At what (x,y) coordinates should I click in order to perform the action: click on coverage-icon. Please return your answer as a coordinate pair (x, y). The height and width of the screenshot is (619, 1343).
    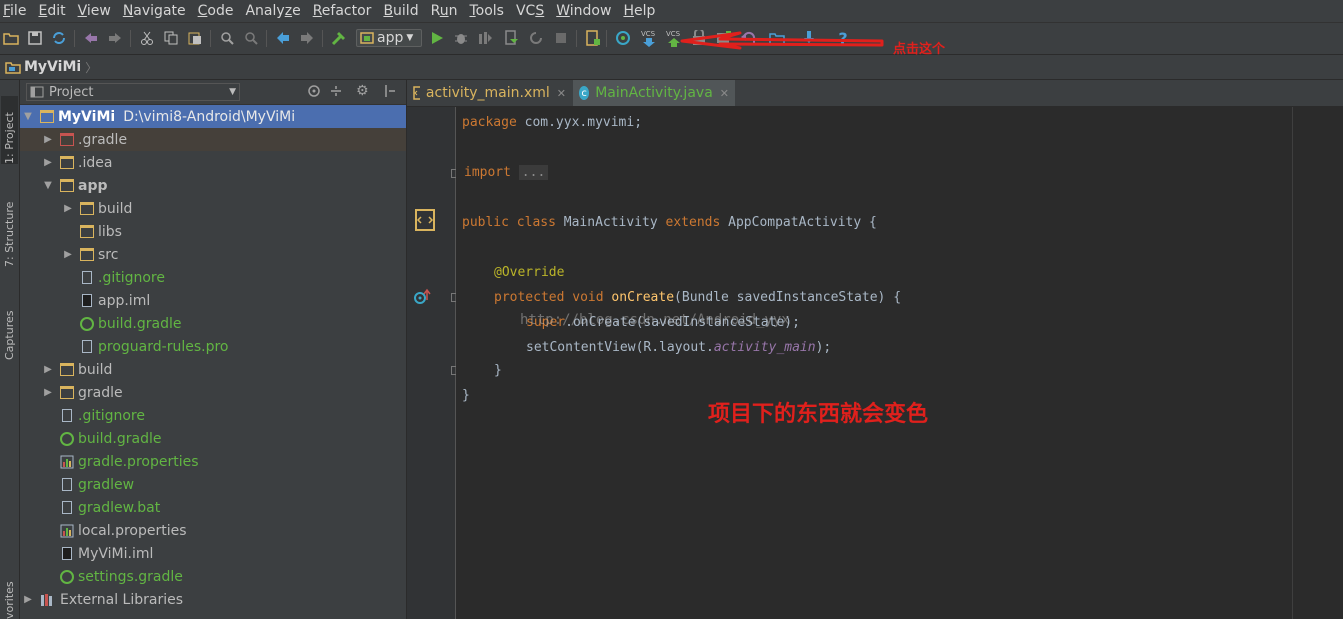
    Looking at the image, I should click on (485, 38).